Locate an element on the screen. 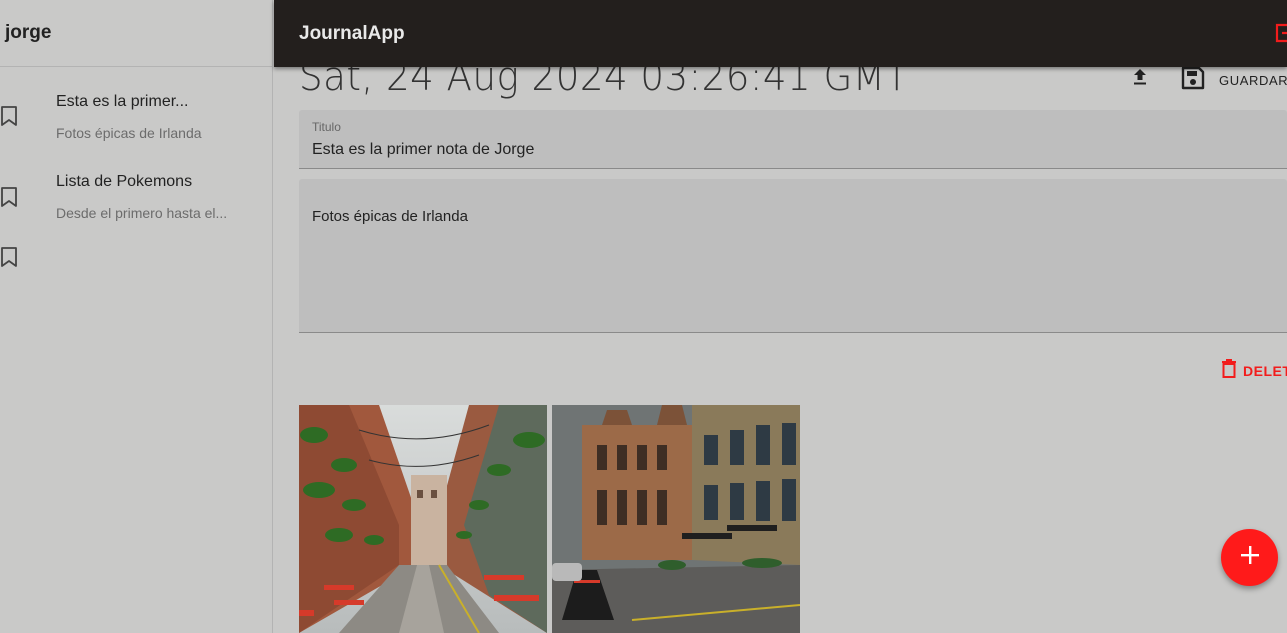 The image size is (1287, 633). logout-icon is located at coordinates (1280, 35).